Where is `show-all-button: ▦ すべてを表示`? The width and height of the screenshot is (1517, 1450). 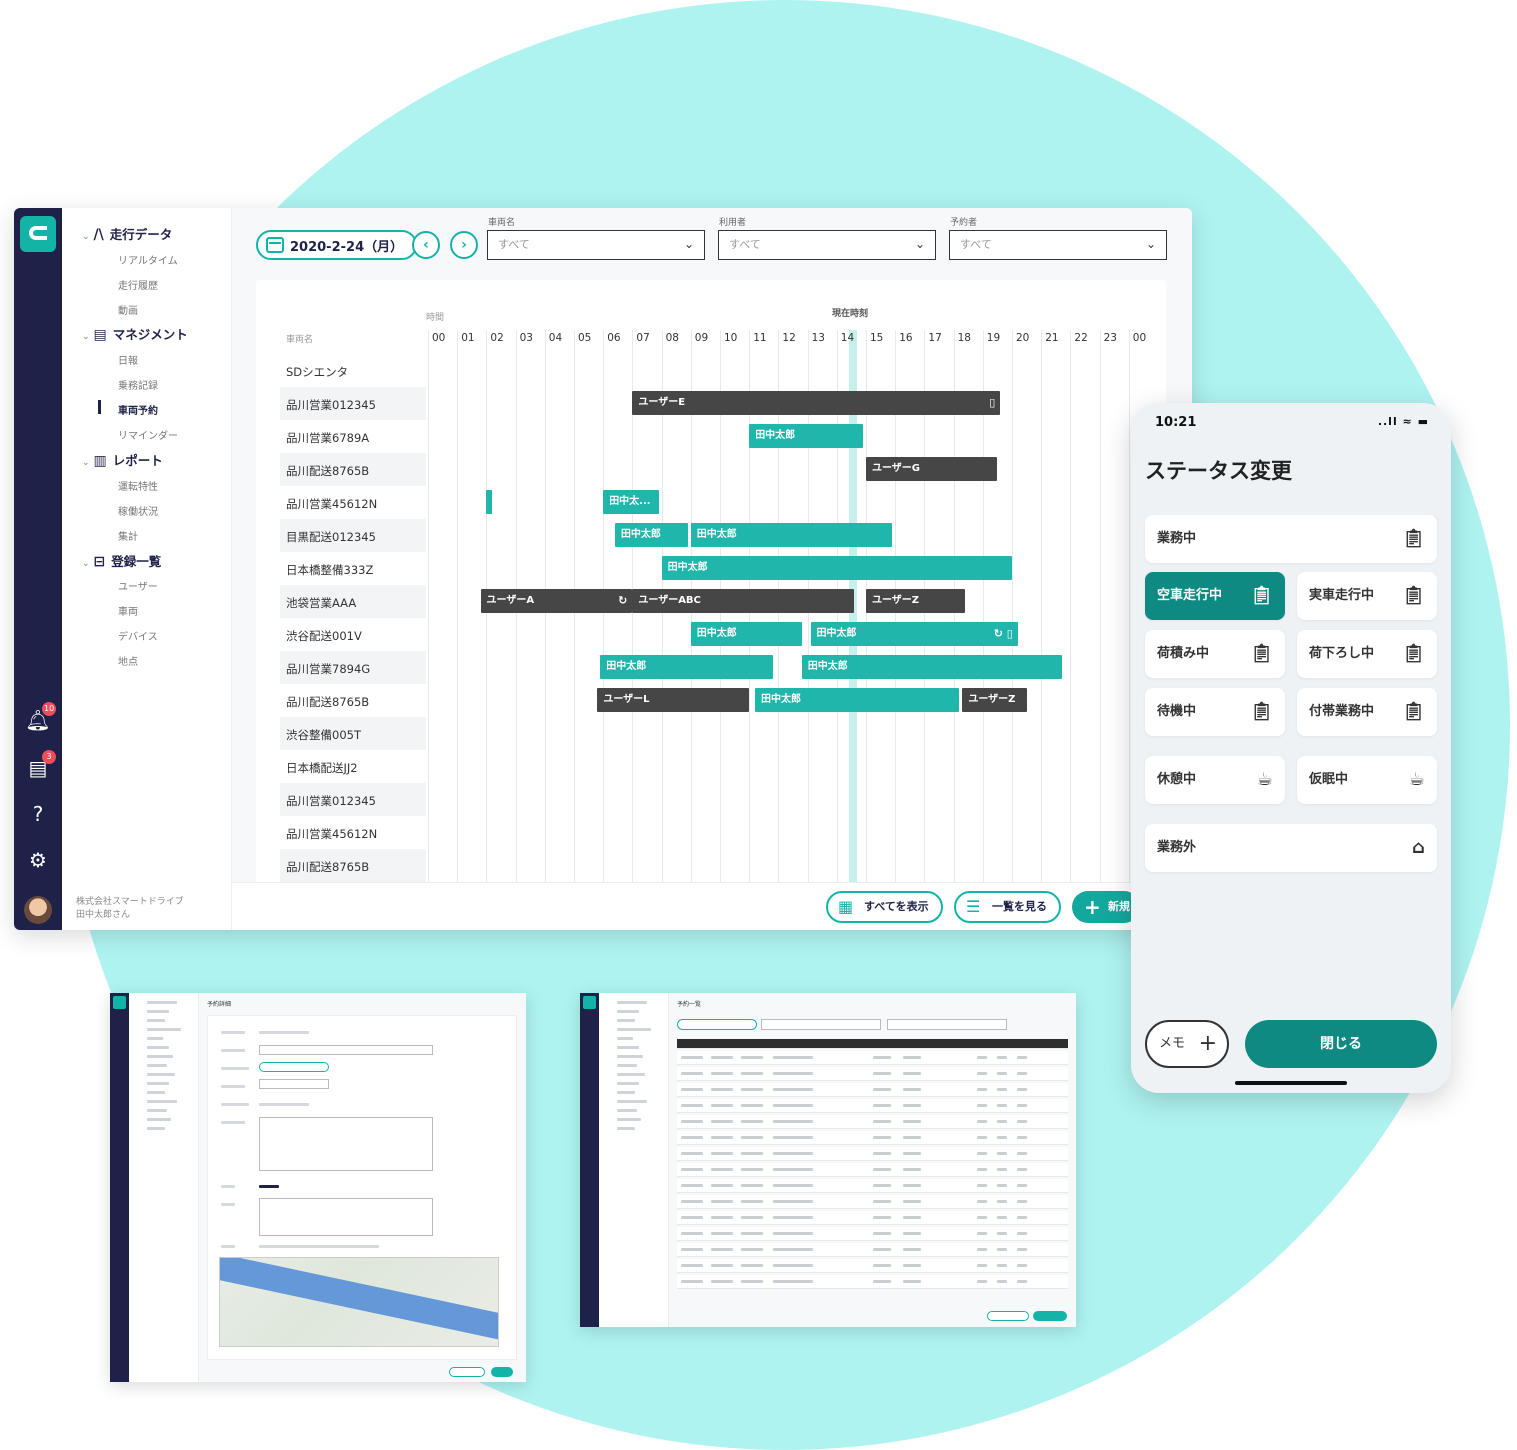 show-all-button: ▦ すべてを表示 is located at coordinates (884, 907).